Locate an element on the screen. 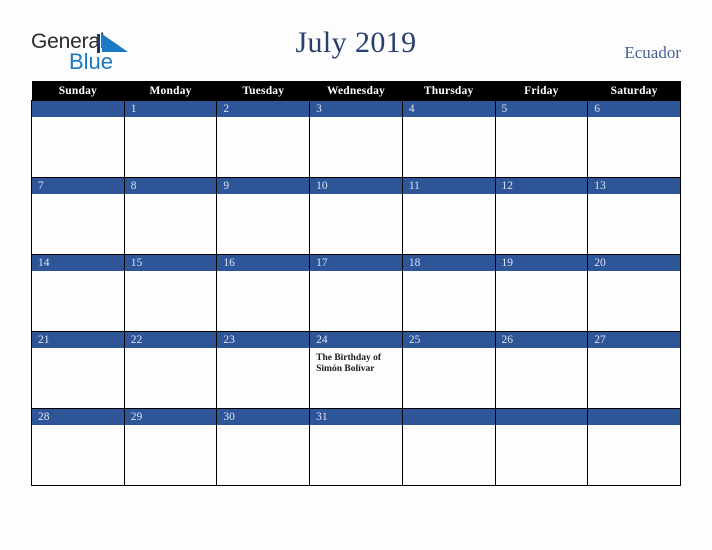 This screenshot has height=550, width=712. day-number: 26 is located at coordinates (541, 340).